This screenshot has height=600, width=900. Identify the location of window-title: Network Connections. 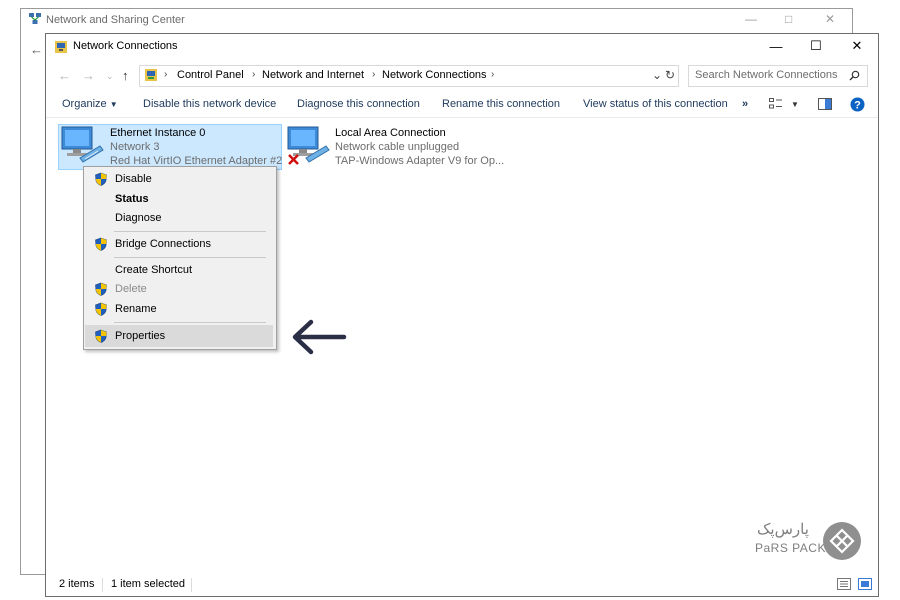
(125, 46).